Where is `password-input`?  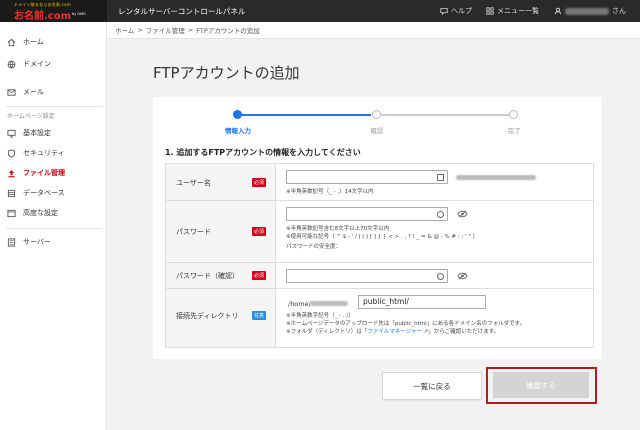
password-input is located at coordinates (367, 214).